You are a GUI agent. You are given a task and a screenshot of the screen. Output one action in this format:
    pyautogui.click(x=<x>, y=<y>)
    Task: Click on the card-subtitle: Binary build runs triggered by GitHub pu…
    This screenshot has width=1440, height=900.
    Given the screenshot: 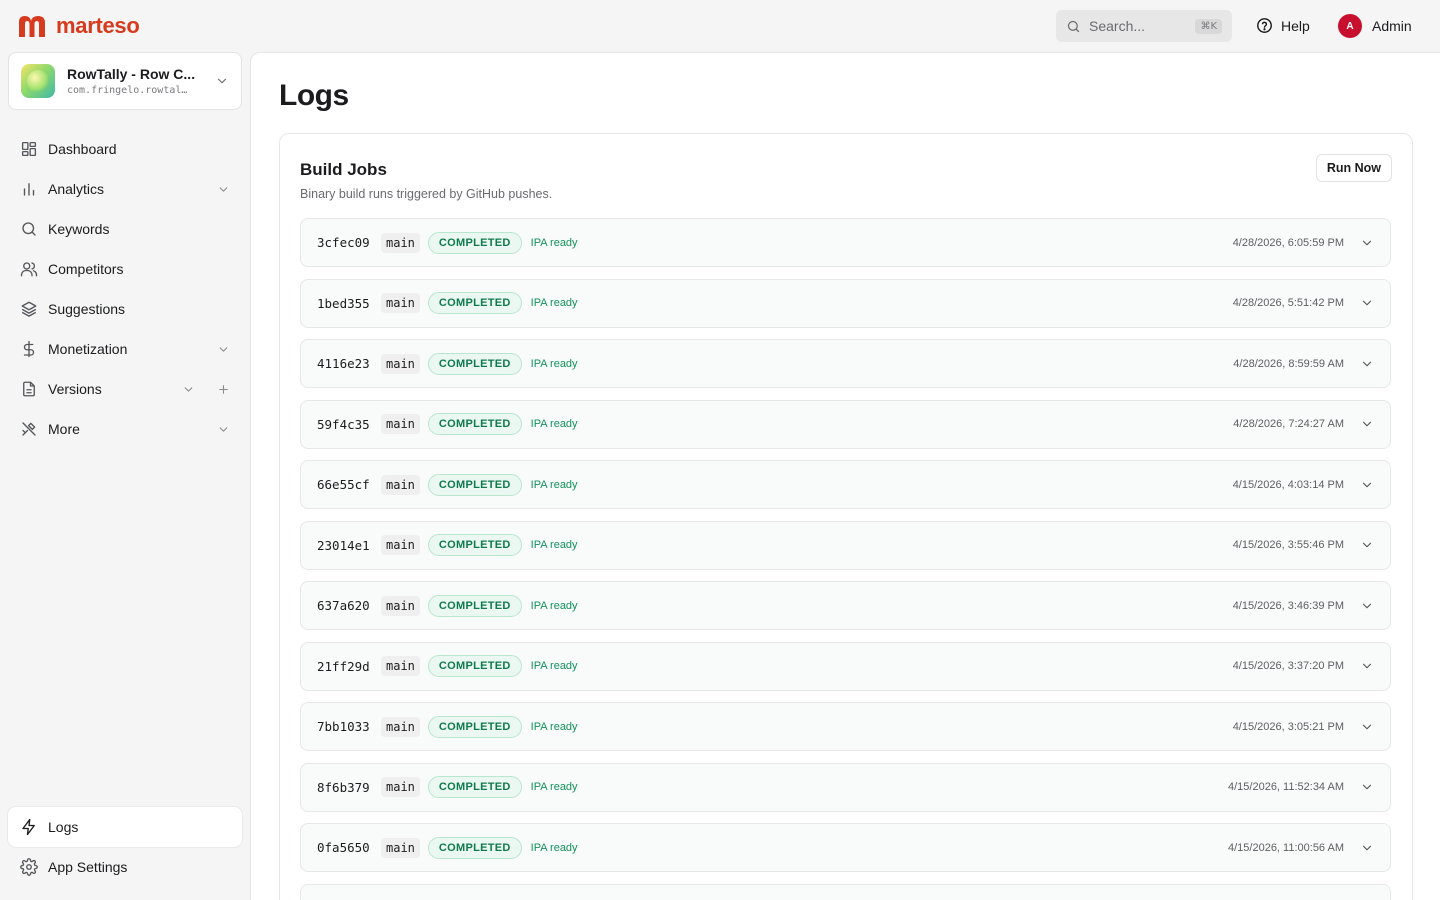 What is the action you would take?
    pyautogui.click(x=426, y=194)
    